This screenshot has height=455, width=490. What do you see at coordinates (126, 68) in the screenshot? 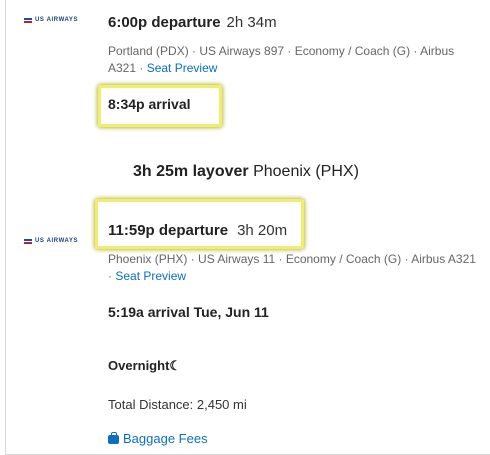
I see `flight-details-line: A321 ·` at bounding box center [126, 68].